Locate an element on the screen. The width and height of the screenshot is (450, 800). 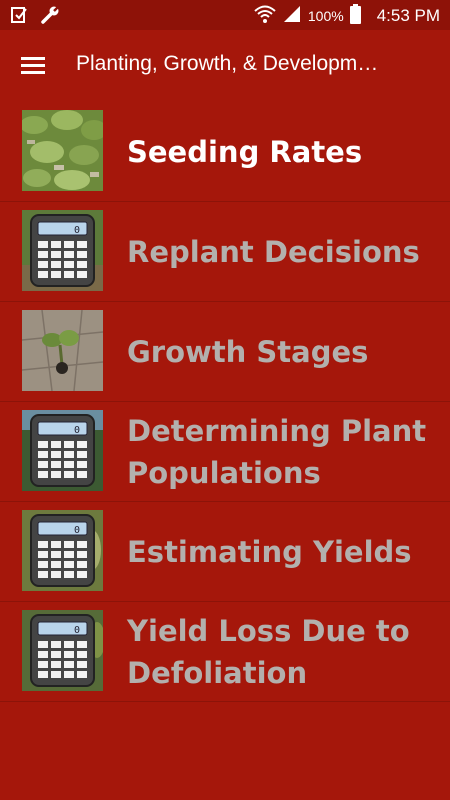
list-item-estimating-yields: Estimating Yields is located at coordinates (225, 552).